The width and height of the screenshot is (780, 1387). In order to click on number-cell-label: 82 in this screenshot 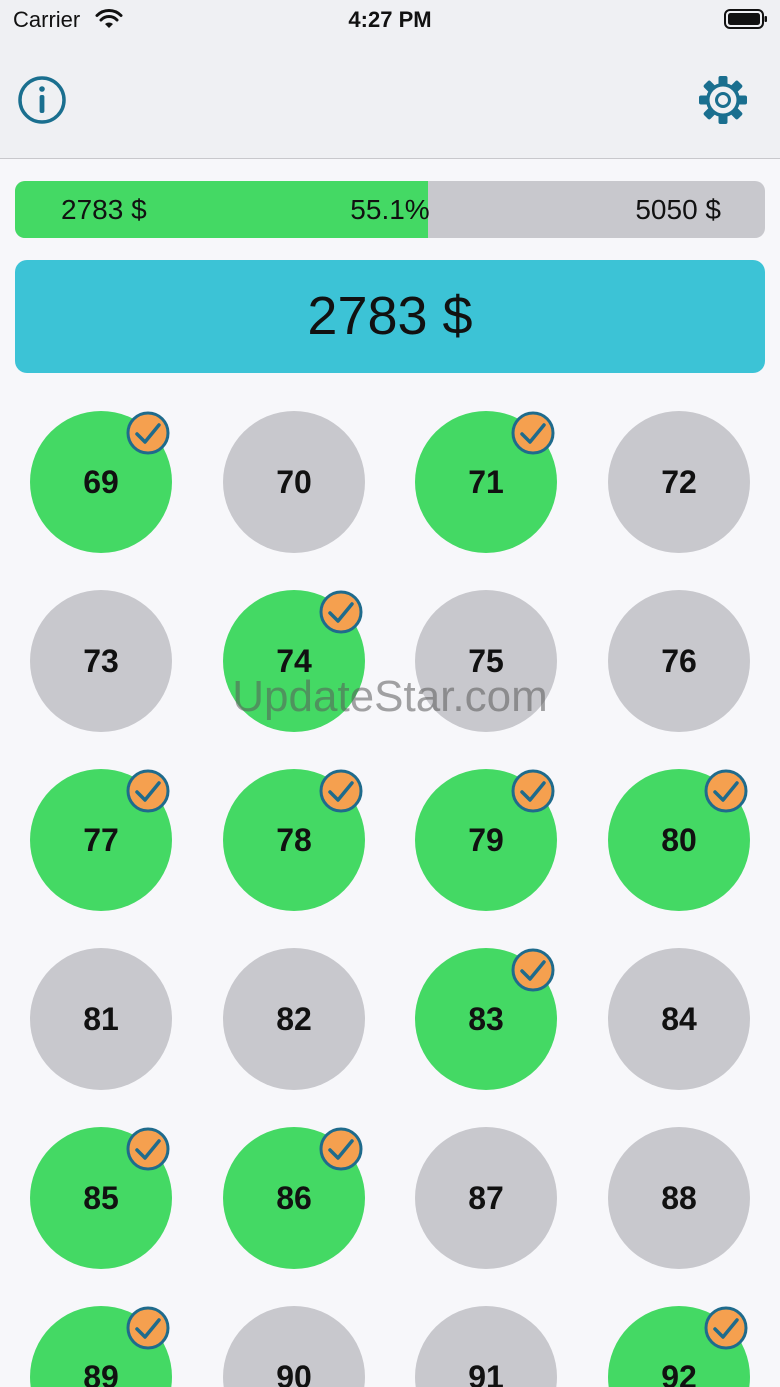, I will do `click(294, 1019)`.